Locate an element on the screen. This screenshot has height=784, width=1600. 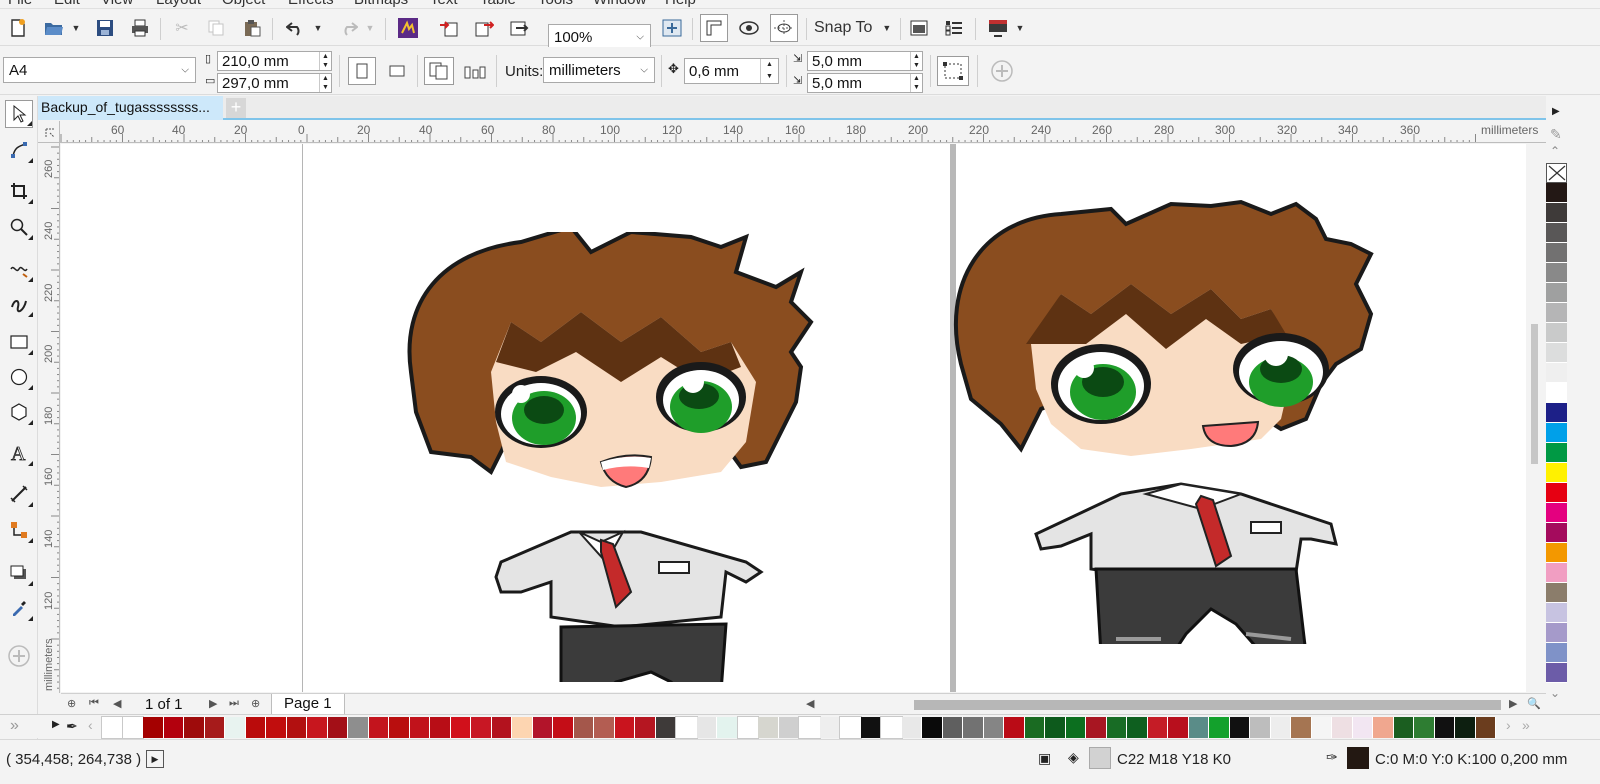
open-icon is located at coordinates (54, 28).